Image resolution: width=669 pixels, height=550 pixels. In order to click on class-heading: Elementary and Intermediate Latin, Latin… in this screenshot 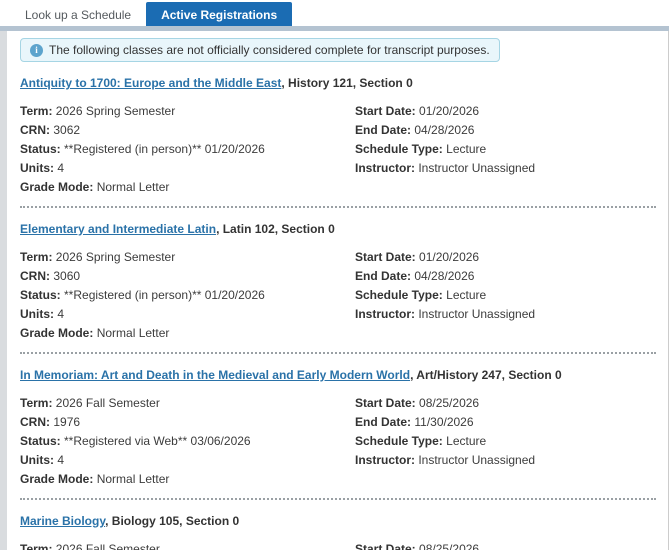, I will do `click(338, 229)`.